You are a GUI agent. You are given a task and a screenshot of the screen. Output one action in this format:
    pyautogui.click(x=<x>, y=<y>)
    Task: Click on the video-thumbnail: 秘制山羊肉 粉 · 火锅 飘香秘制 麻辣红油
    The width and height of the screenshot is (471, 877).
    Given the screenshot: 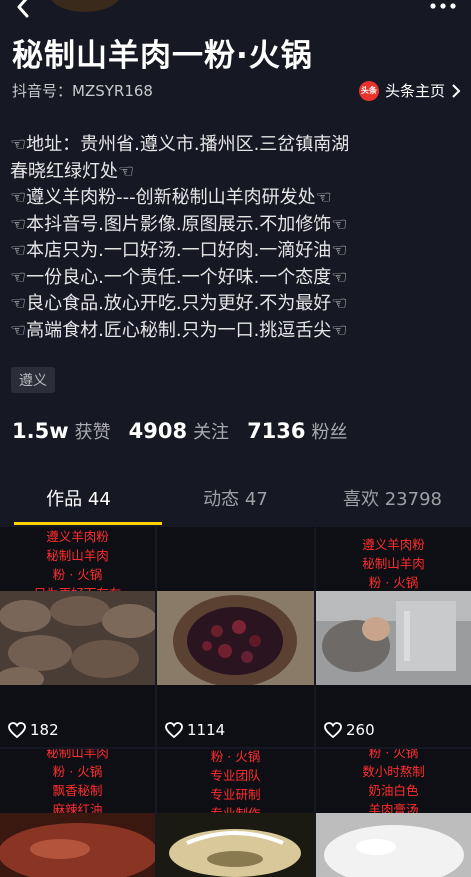 What is the action you would take?
    pyautogui.click(x=77, y=813)
    